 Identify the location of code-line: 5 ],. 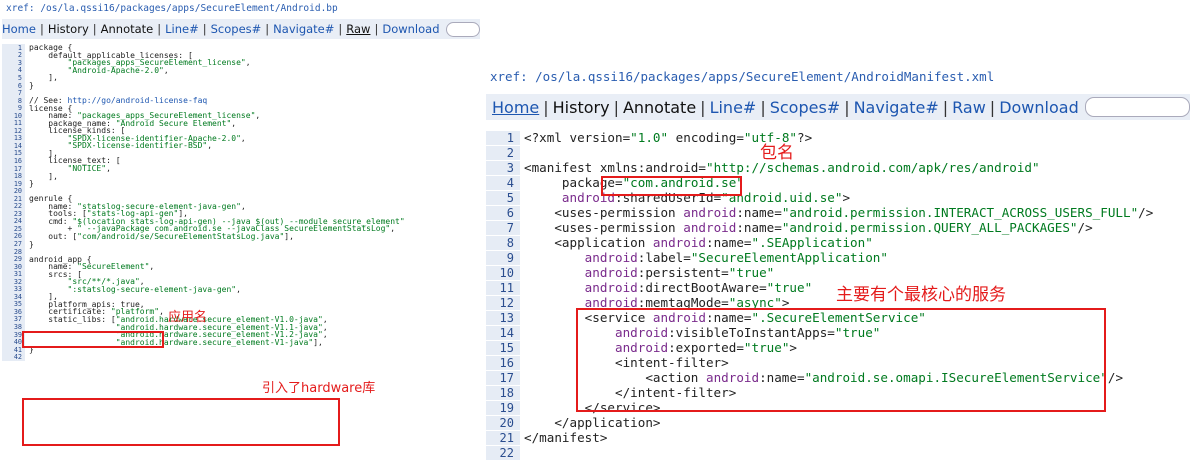
(241, 77).